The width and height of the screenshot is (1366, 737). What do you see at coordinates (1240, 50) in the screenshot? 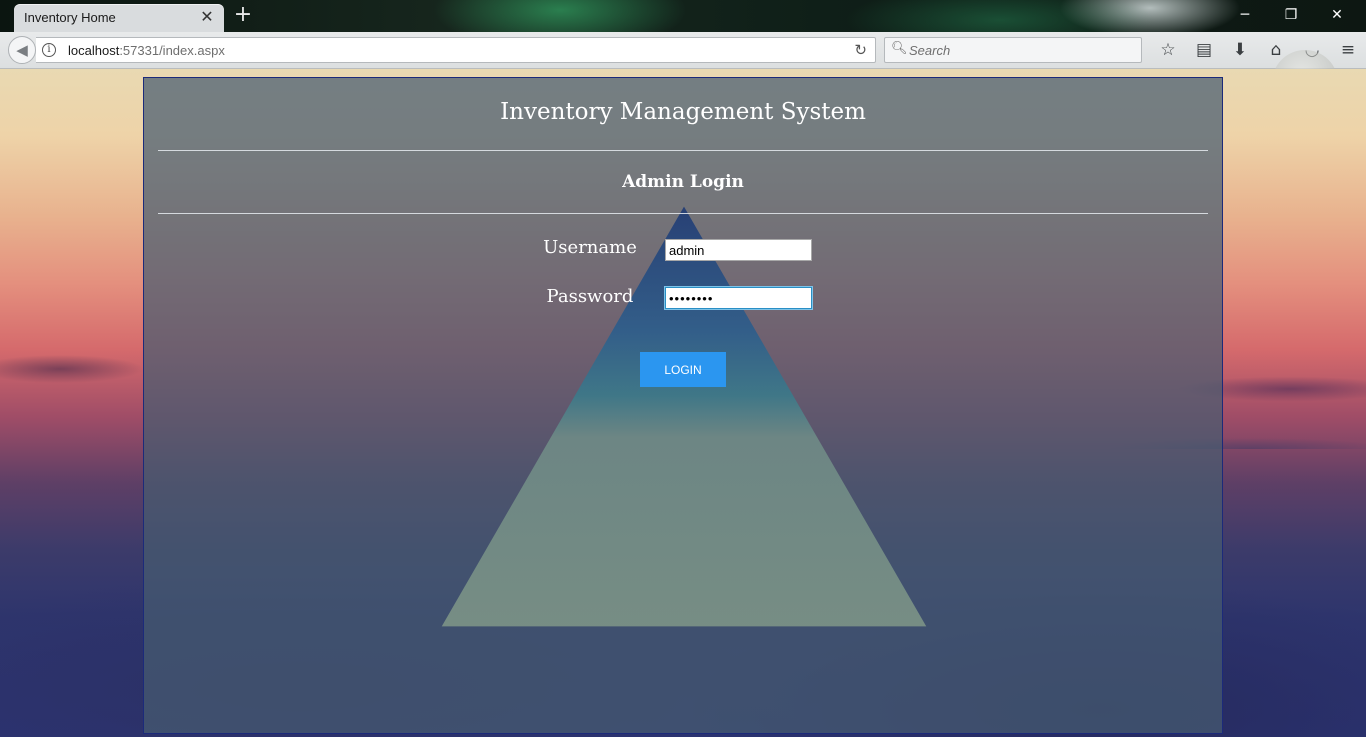
I see `download-icon: ⬇` at bounding box center [1240, 50].